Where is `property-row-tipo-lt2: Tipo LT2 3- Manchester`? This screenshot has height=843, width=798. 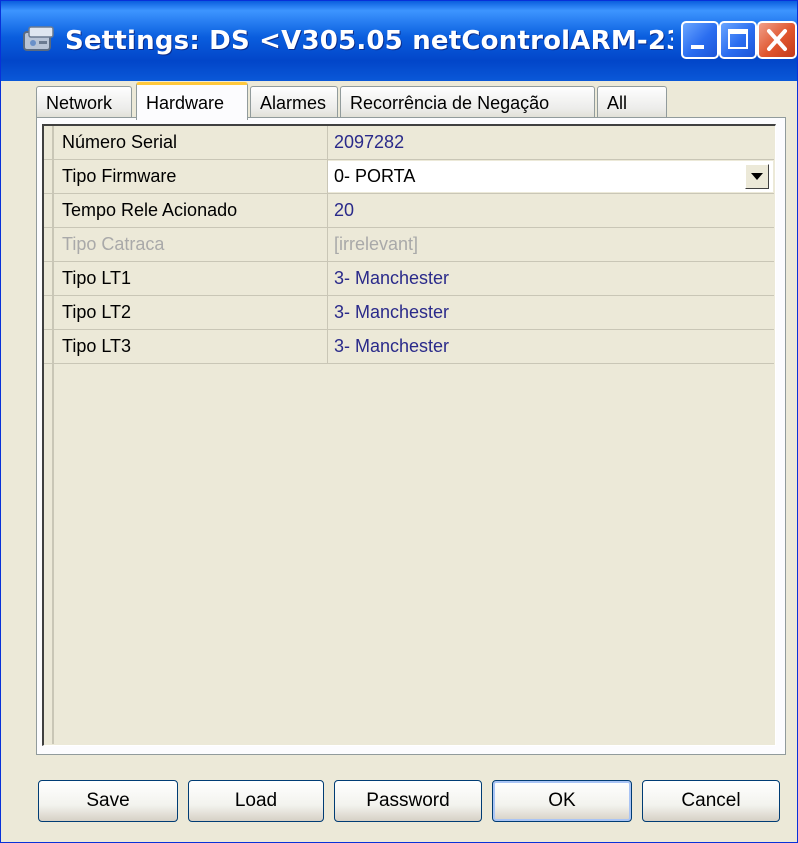 property-row-tipo-lt2: Tipo LT2 3- Manchester is located at coordinates (409, 313).